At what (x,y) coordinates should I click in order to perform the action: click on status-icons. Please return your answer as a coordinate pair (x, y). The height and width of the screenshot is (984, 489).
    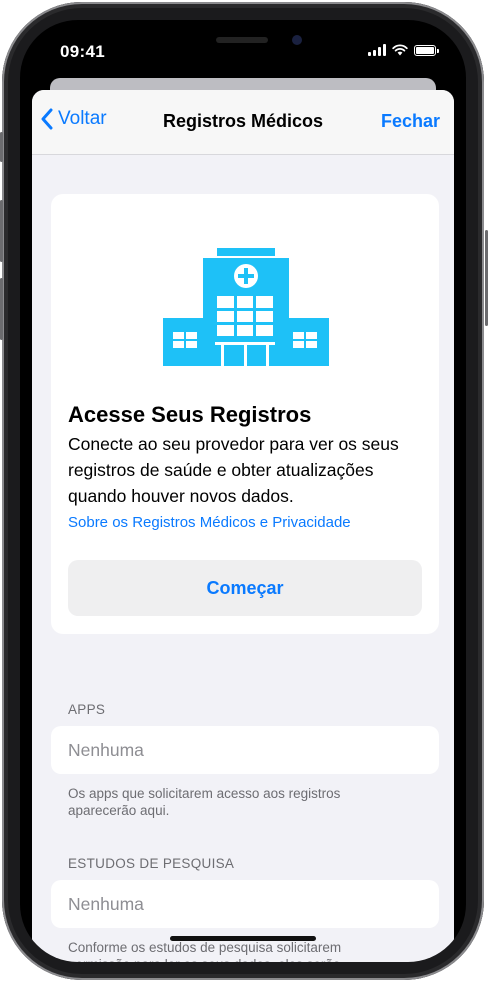
    Looking at the image, I should click on (403, 50).